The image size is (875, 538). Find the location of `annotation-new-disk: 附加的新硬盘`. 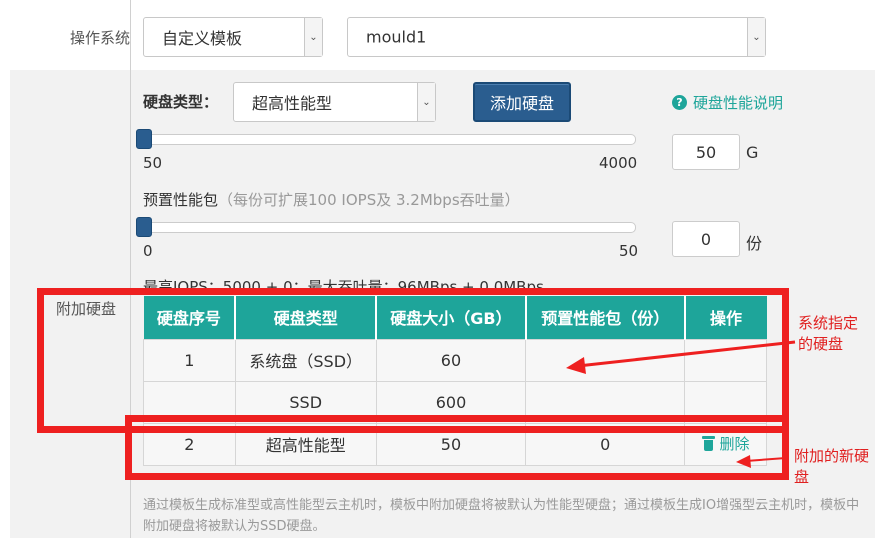

annotation-new-disk: 附加的新硬盘 is located at coordinates (832, 466).